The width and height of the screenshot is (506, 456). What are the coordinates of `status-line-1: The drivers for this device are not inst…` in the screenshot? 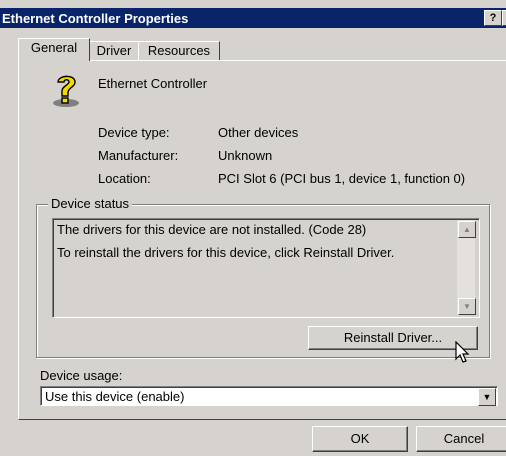 It's located at (212, 229).